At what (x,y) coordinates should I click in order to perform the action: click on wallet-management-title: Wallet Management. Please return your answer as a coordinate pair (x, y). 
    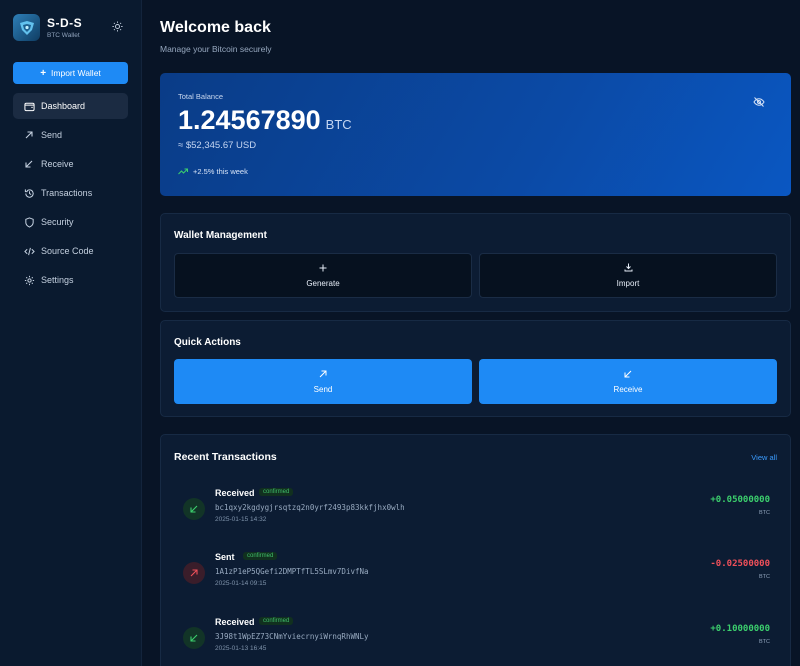
    Looking at the image, I should click on (220, 235).